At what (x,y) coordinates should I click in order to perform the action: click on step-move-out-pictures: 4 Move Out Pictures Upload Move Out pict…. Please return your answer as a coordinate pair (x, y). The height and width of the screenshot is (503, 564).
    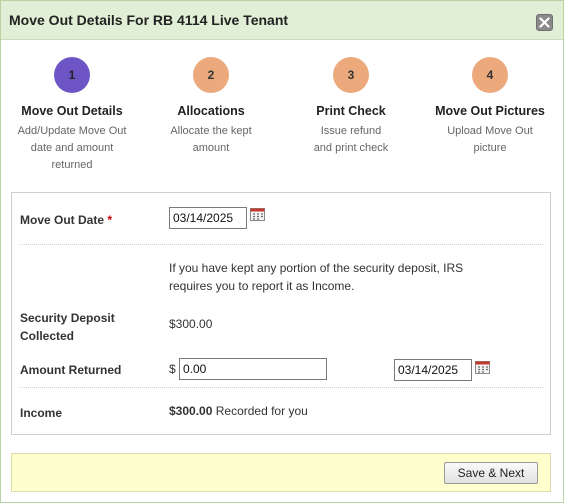
    Looking at the image, I should click on (489, 107).